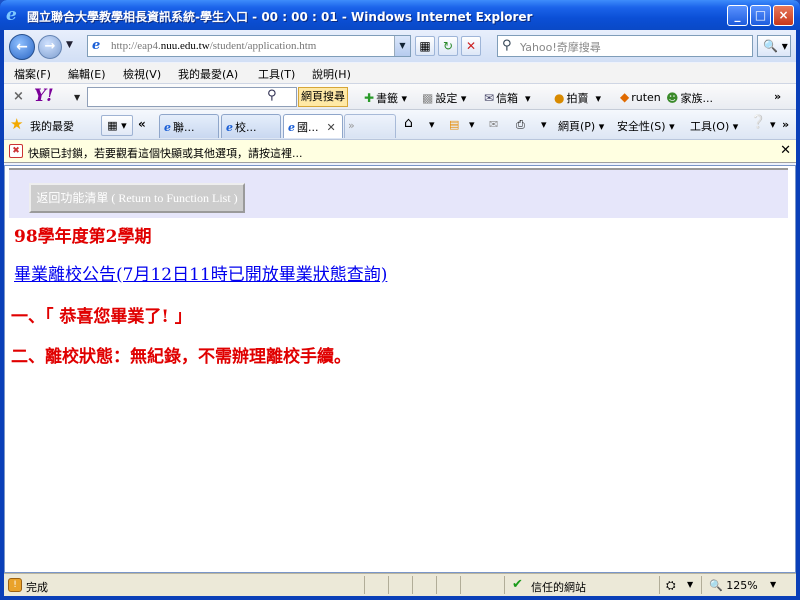  What do you see at coordinates (370, 126) in the screenshot?
I see `new-tab-button: »` at bounding box center [370, 126].